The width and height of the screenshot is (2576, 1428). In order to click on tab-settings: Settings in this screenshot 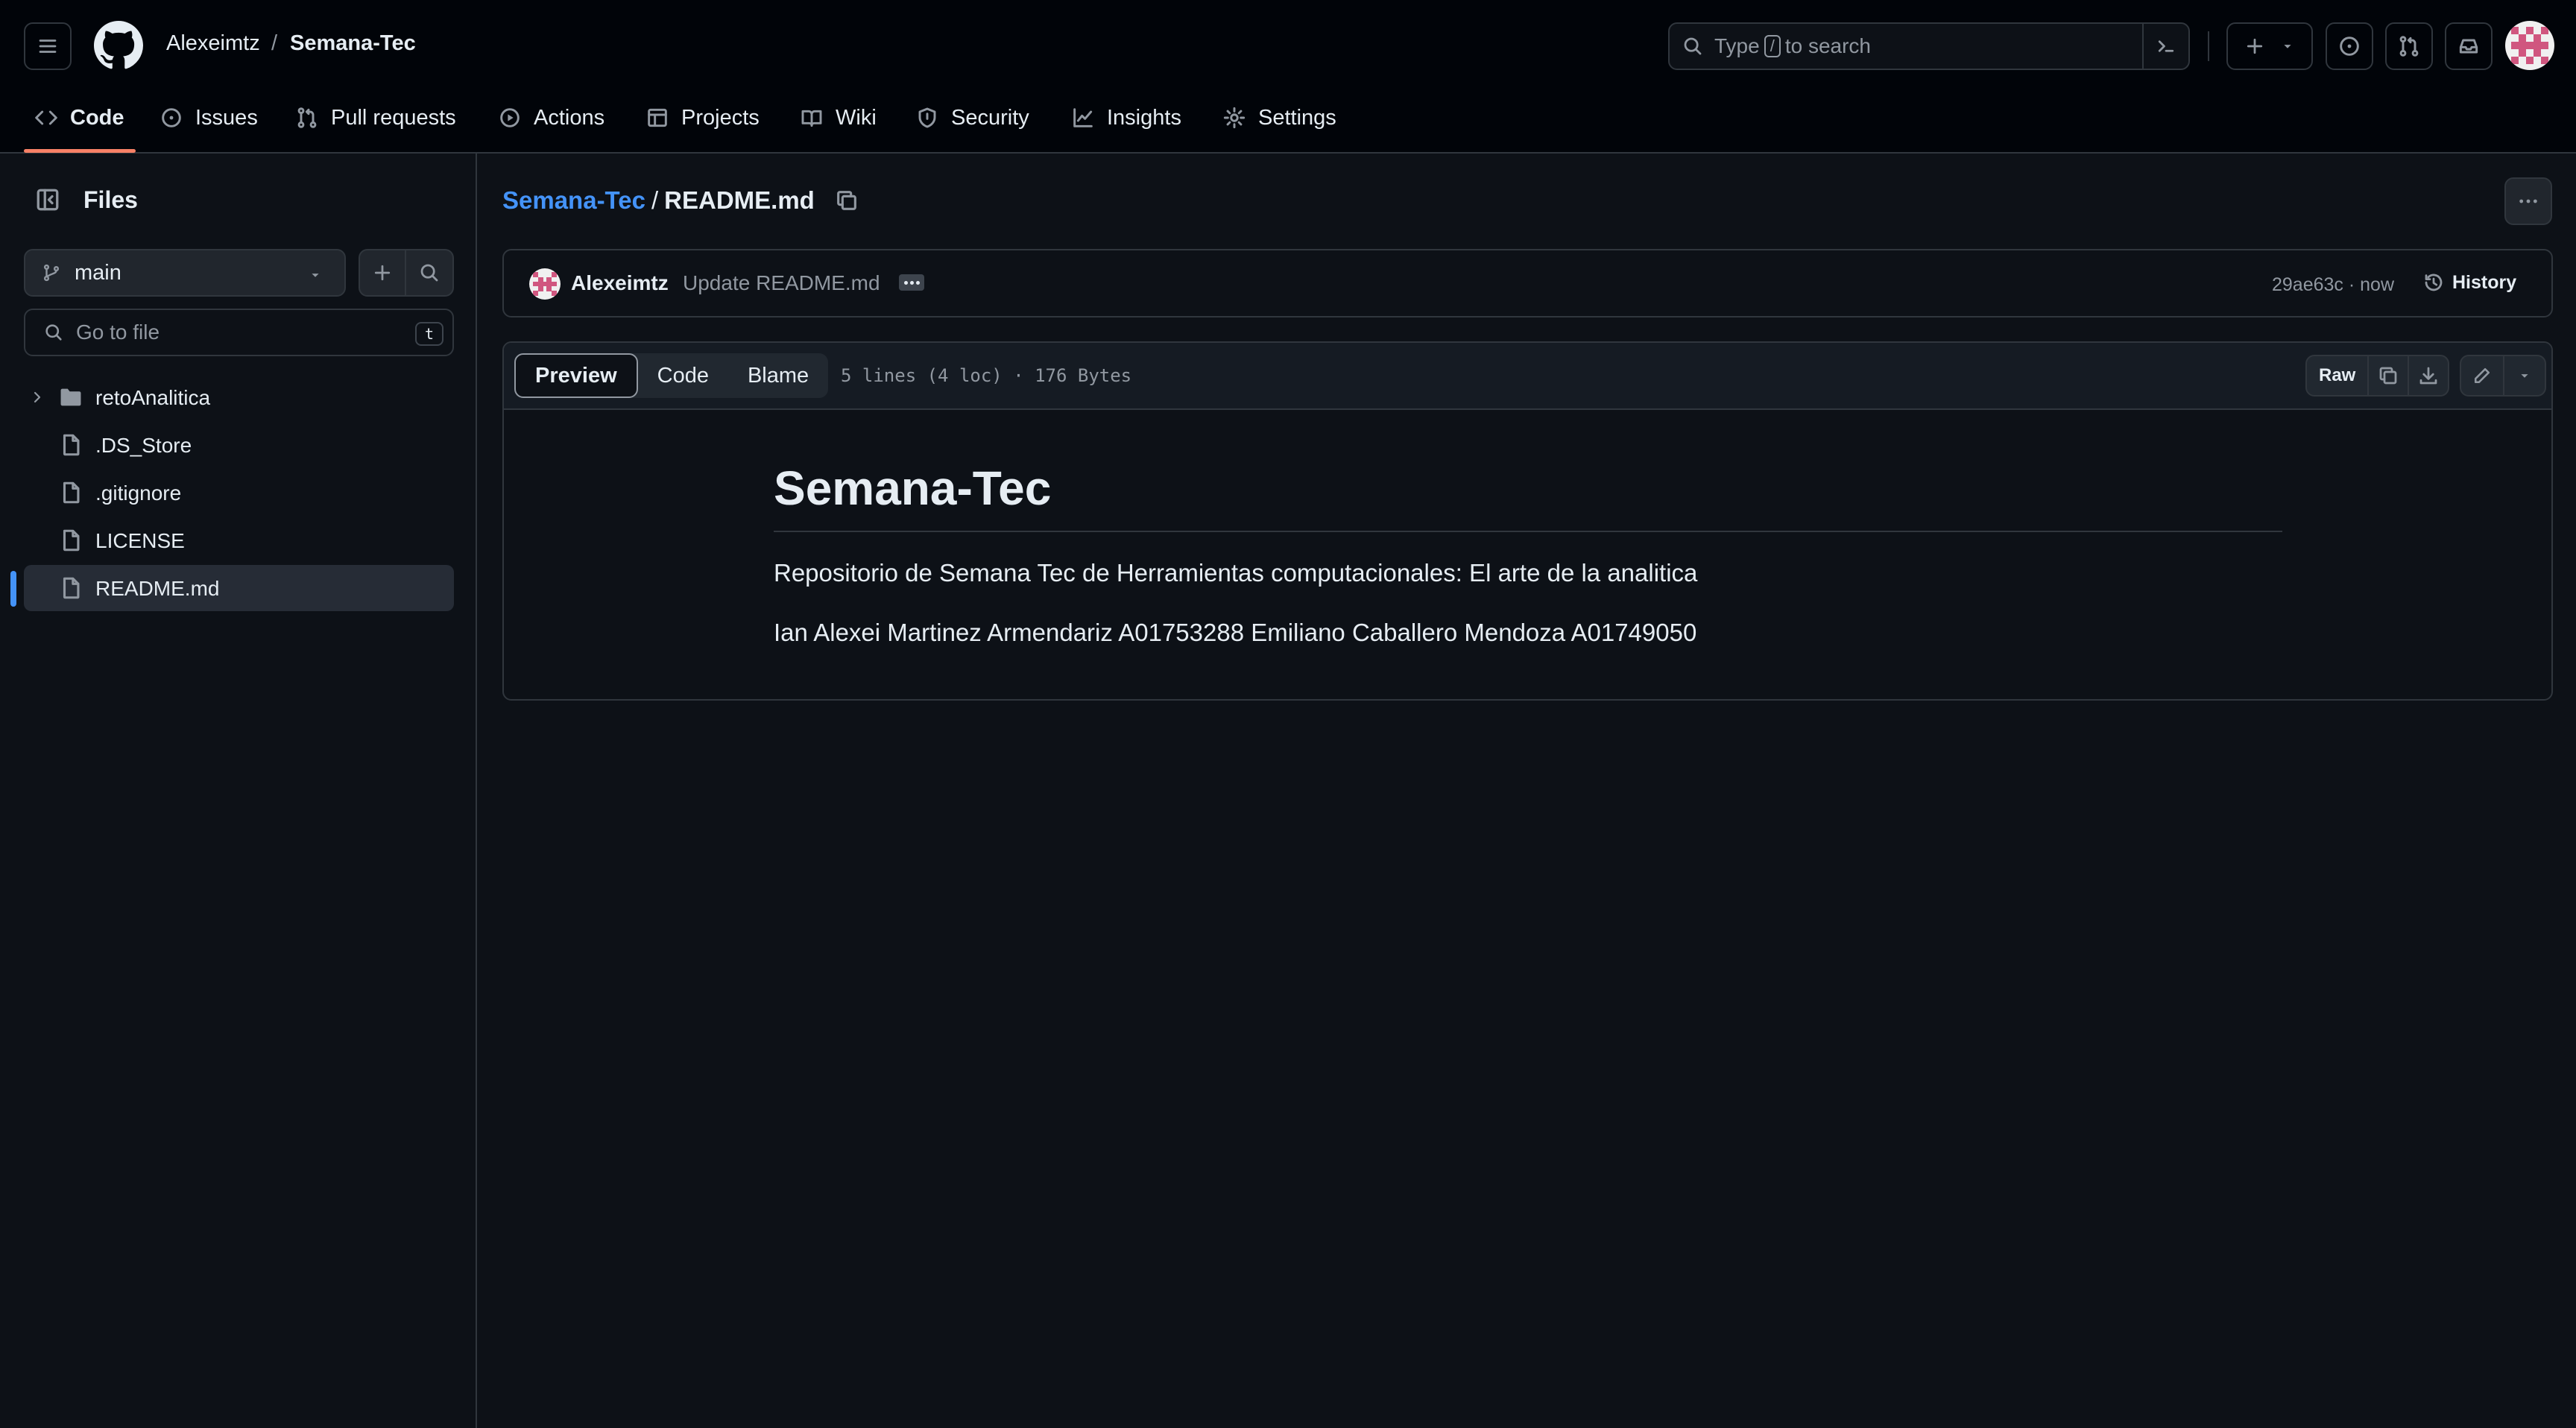, I will do `click(1279, 118)`.